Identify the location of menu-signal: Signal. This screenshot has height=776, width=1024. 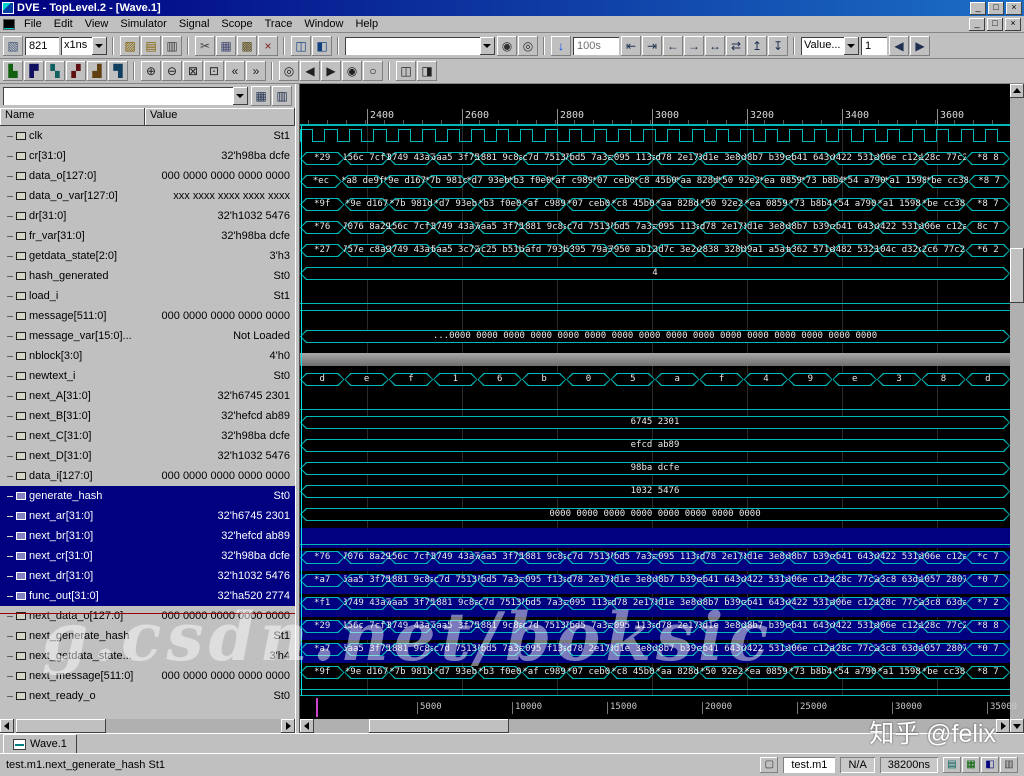
(194, 24).